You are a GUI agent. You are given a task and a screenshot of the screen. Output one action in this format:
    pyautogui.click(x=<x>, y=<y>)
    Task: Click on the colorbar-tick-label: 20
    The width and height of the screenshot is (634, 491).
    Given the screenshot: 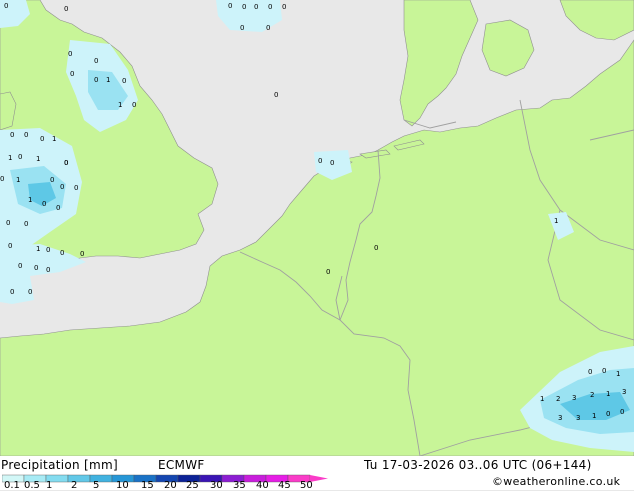 What is the action you would take?
    pyautogui.click(x=170, y=485)
    